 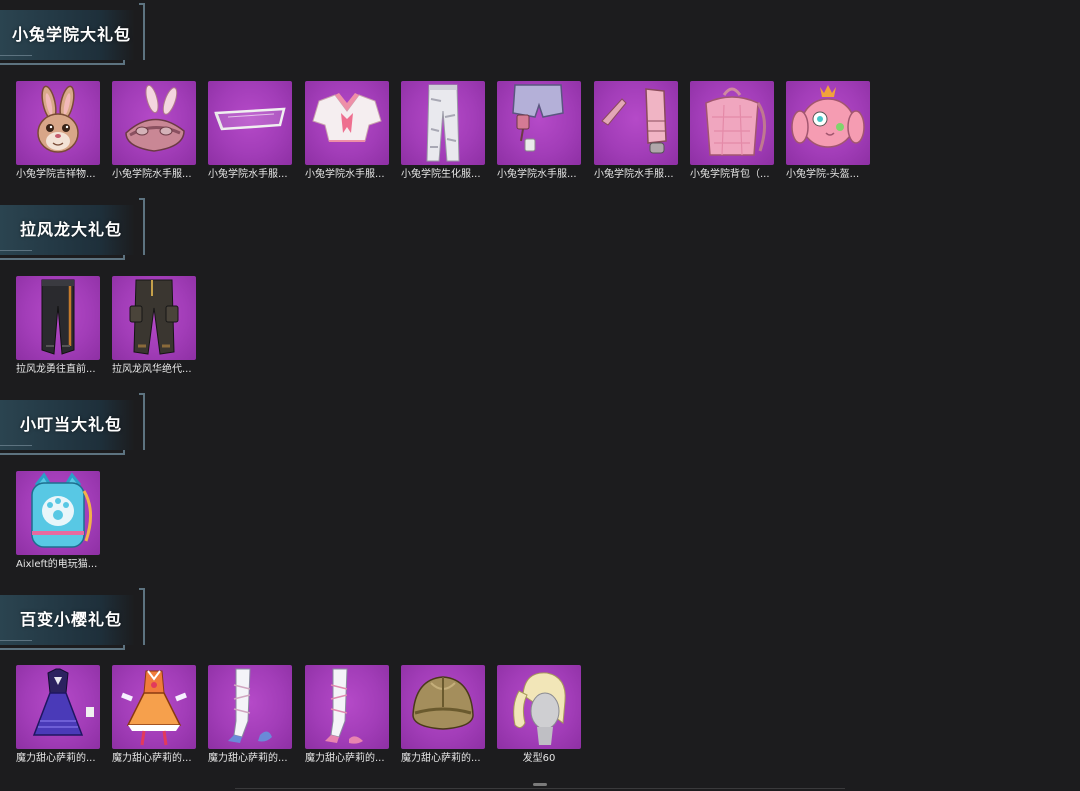 I want to click on section-title: 拉风龙大礼包, so click(x=71, y=229).